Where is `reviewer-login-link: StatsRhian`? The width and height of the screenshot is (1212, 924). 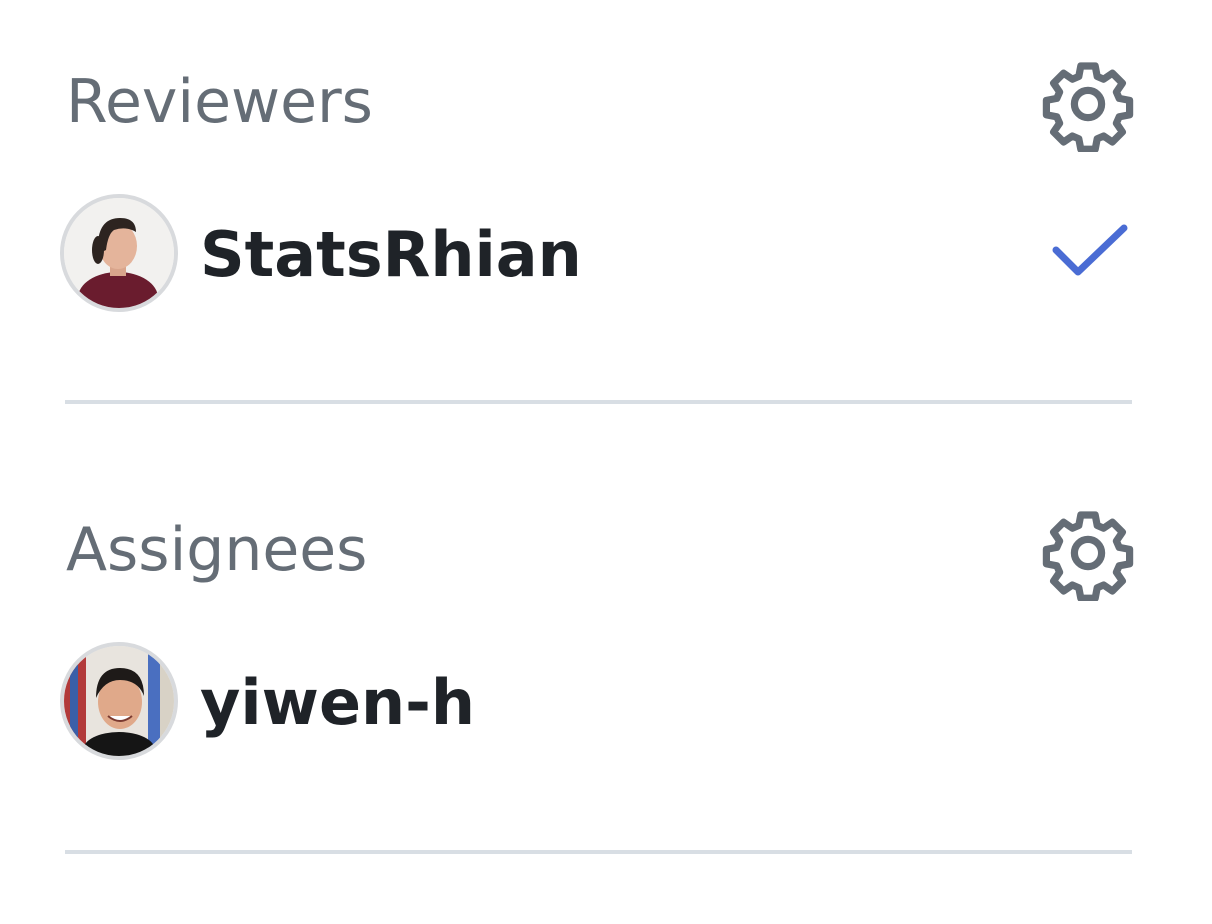 reviewer-login-link: StatsRhian is located at coordinates (391, 255).